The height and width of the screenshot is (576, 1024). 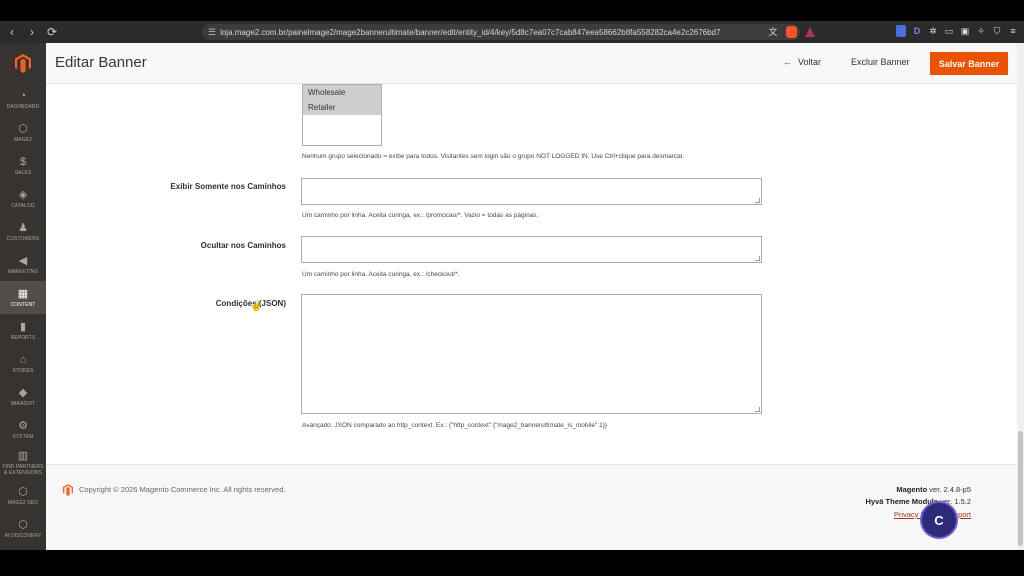 What do you see at coordinates (12, 32) in the screenshot?
I see `back-arrow-icon: ‹` at bounding box center [12, 32].